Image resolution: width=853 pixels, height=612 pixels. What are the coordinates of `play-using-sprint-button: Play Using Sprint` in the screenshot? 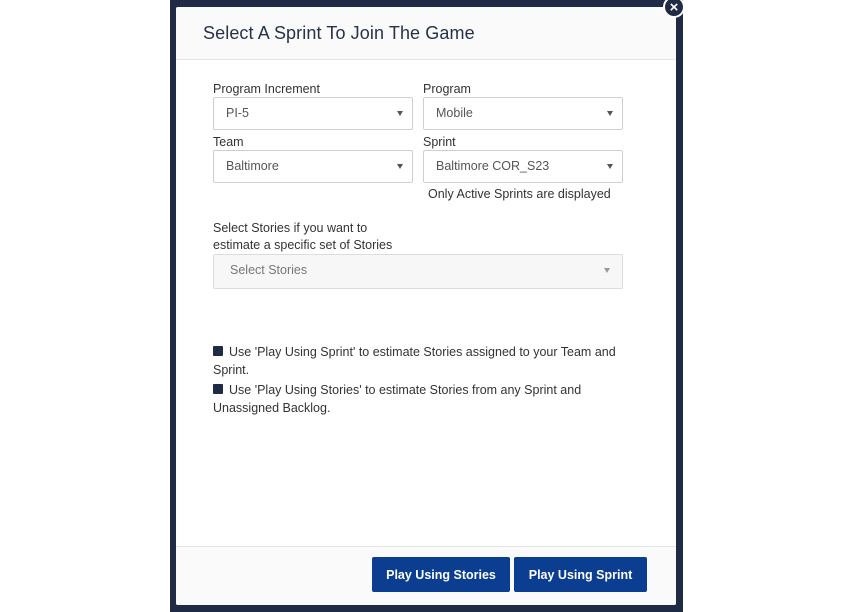 It's located at (580, 574).